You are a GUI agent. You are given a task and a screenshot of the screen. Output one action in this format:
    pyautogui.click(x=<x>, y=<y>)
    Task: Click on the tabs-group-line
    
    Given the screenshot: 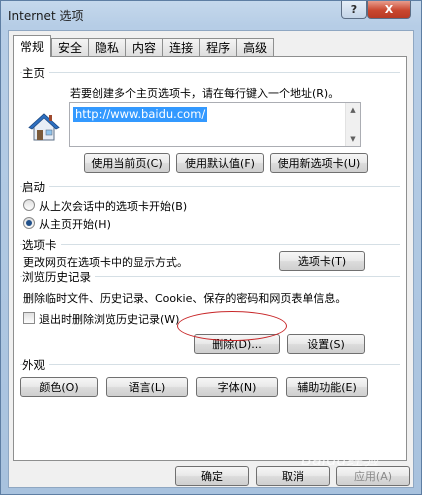 What is the action you would take?
    pyautogui.click(x=210, y=244)
    